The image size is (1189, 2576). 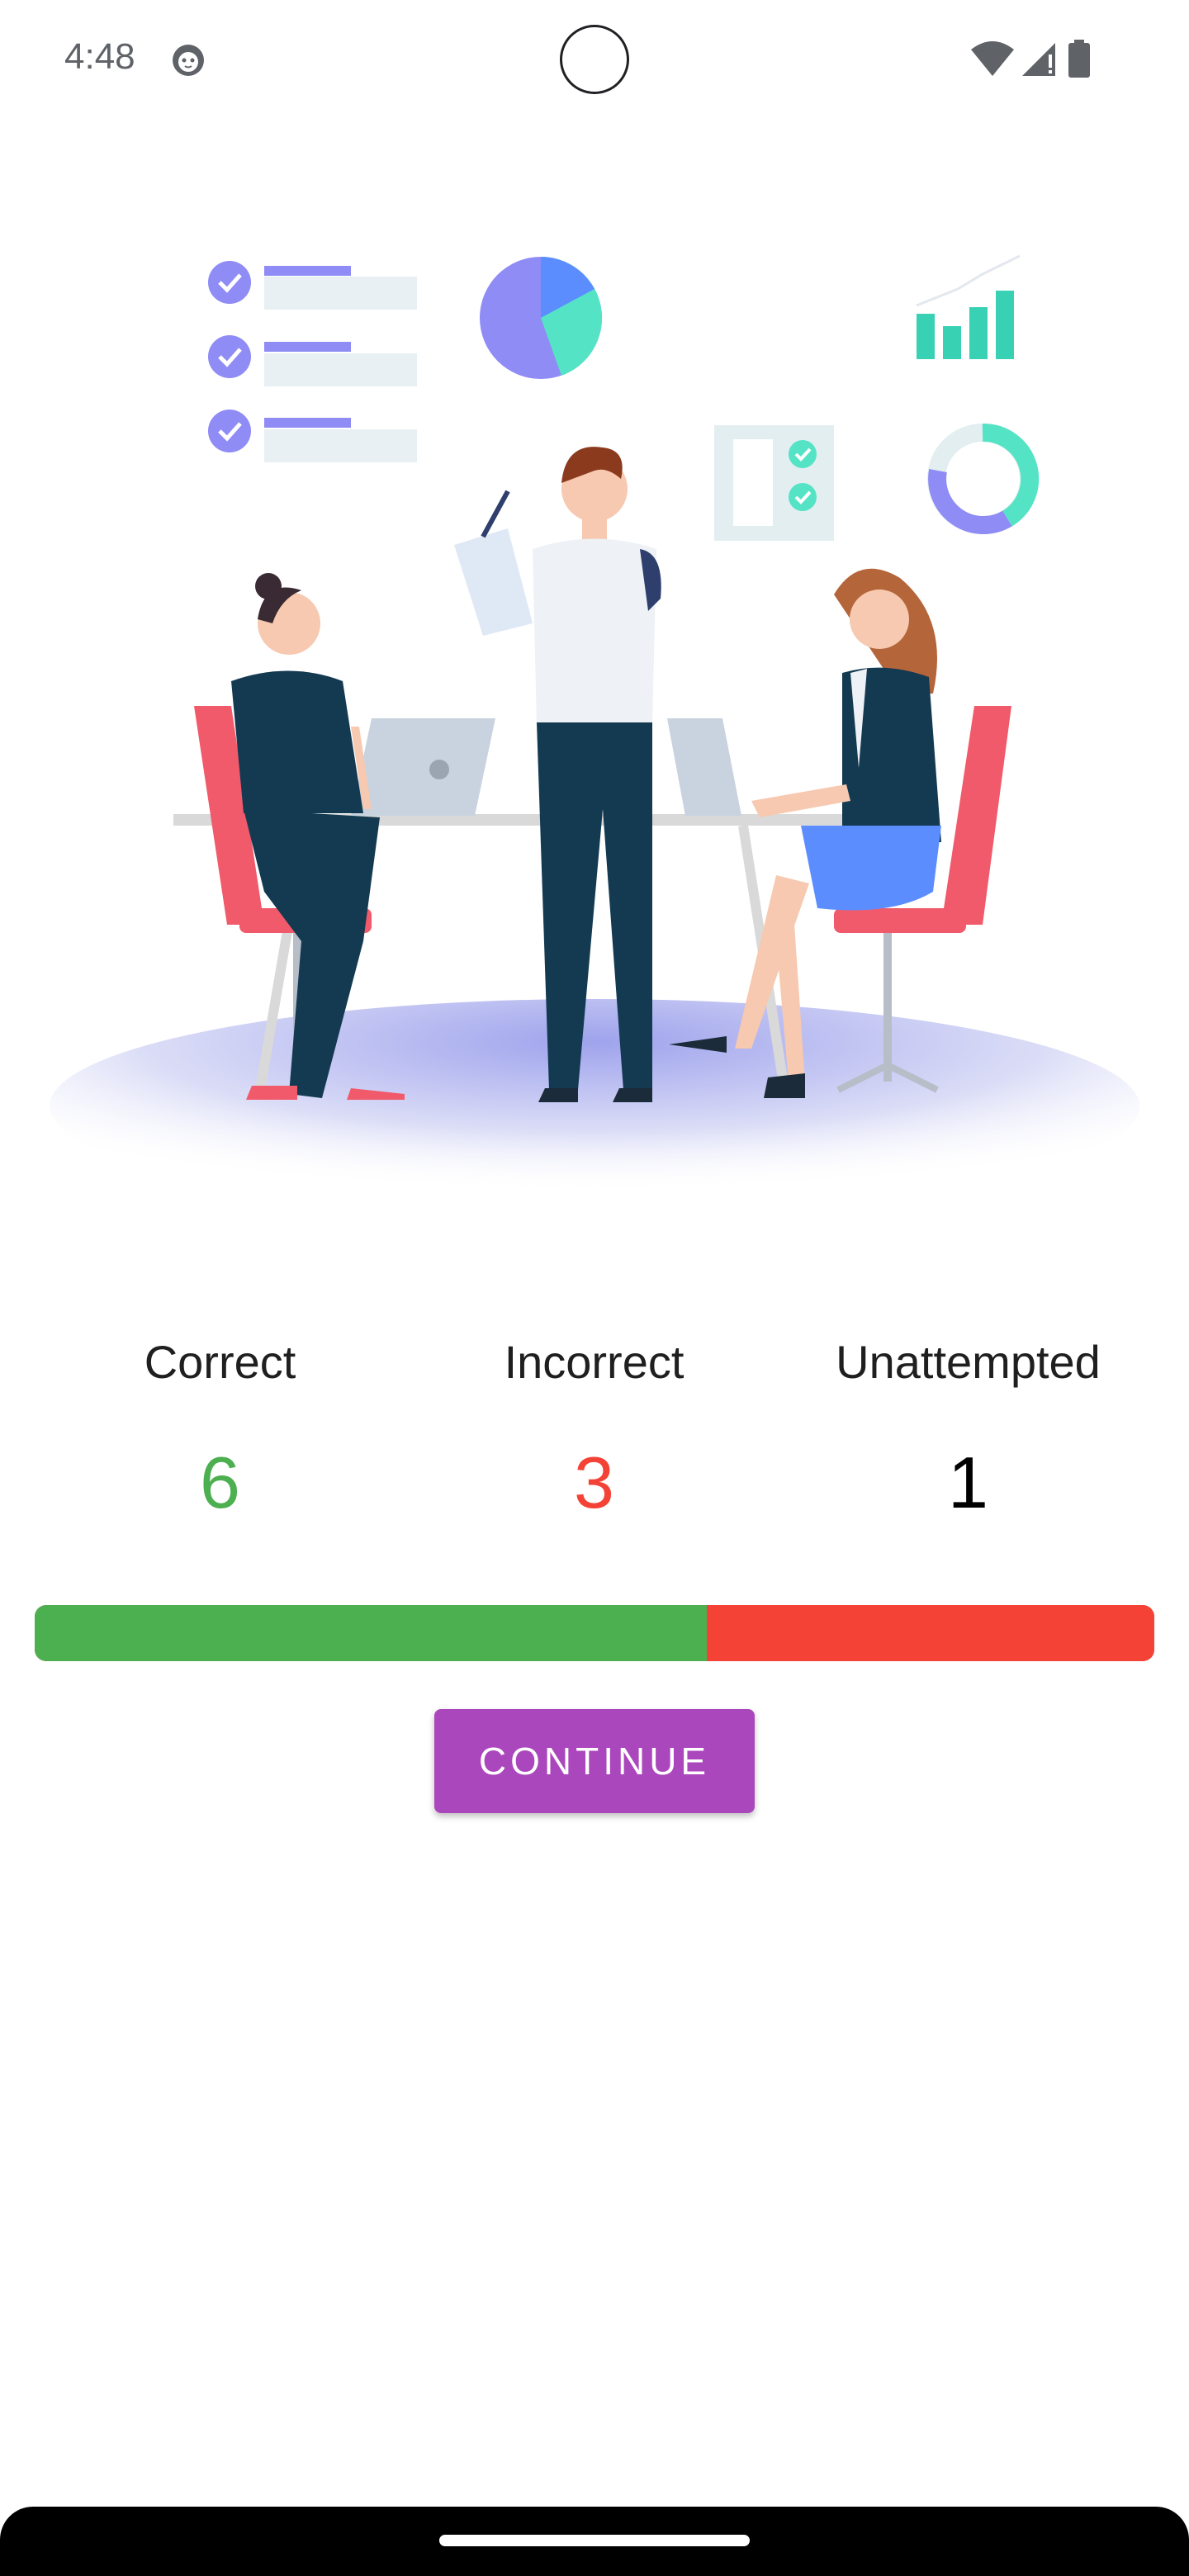 I want to click on progress-incorrect-segment, so click(x=874, y=1633).